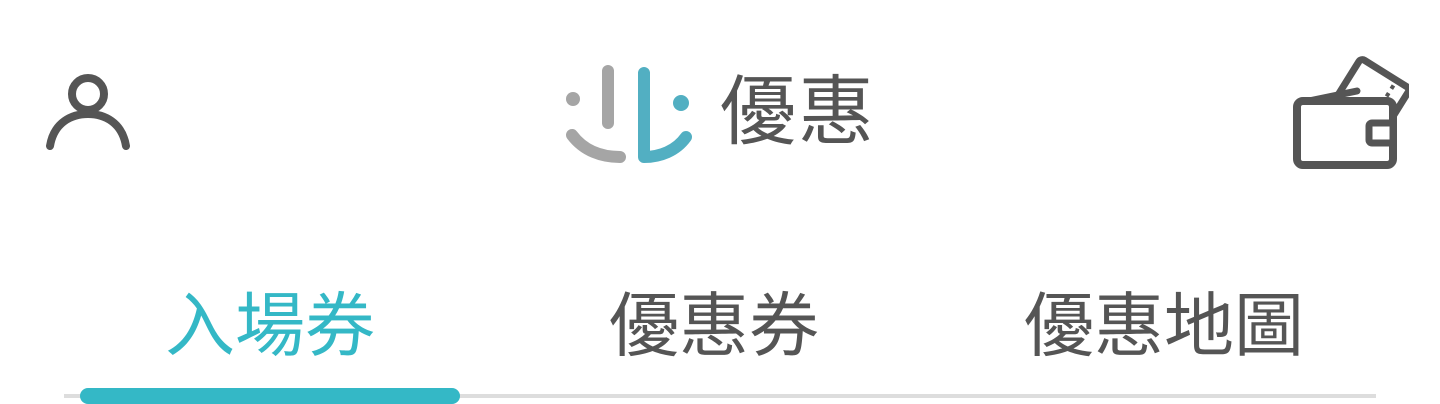  I want to click on ticket-wallet-icon, so click(1351, 112).